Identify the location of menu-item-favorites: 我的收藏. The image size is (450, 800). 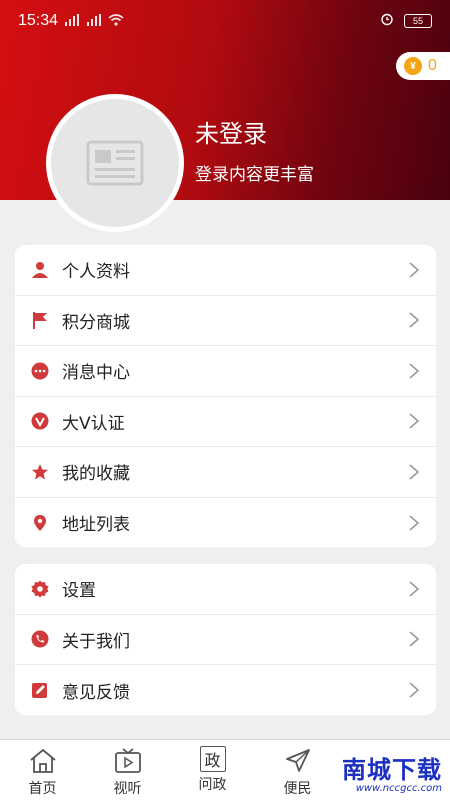
(225, 472).